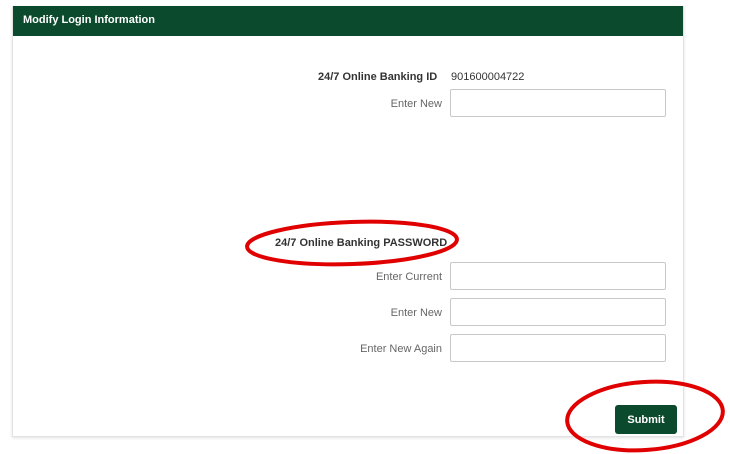 The height and width of the screenshot is (454, 730). What do you see at coordinates (378, 77) in the screenshot?
I see `banking-id-label: 24/7 Online Banking ID` at bounding box center [378, 77].